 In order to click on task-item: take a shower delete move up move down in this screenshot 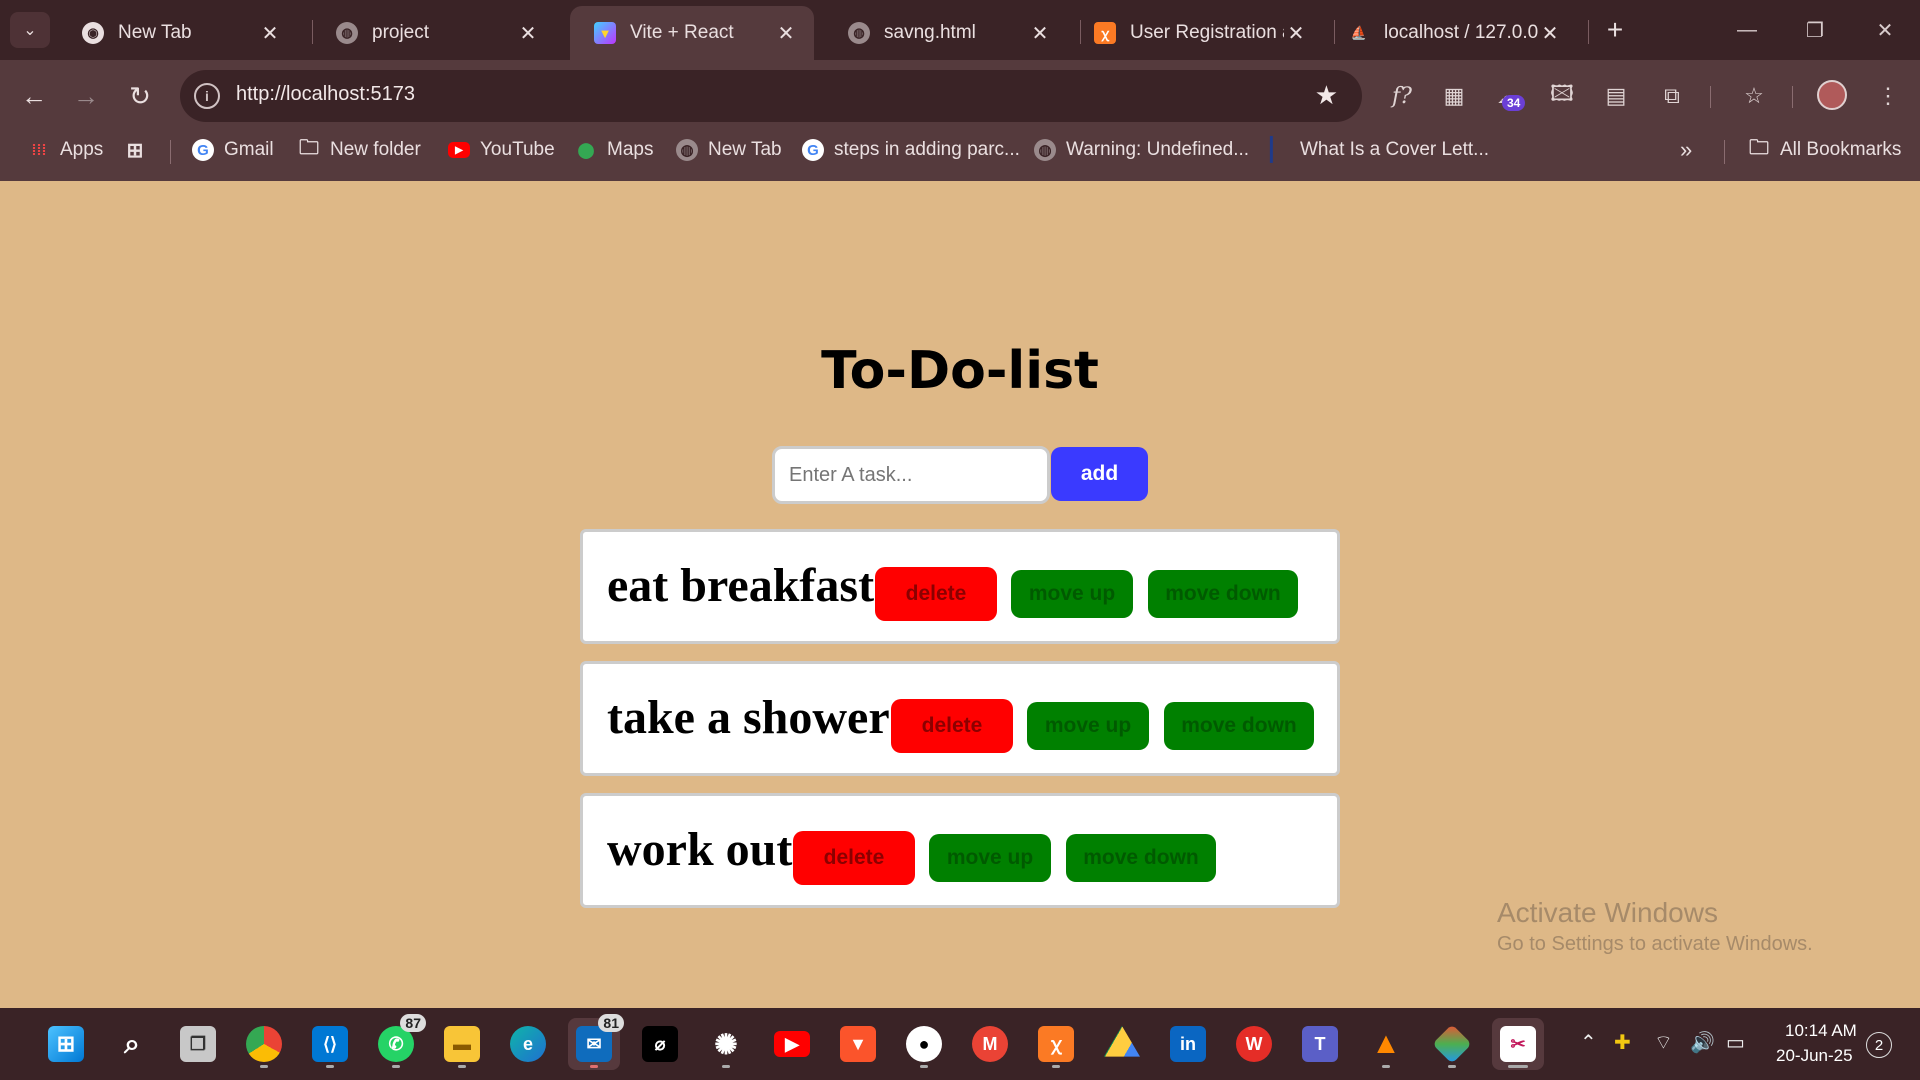, I will do `click(960, 718)`.